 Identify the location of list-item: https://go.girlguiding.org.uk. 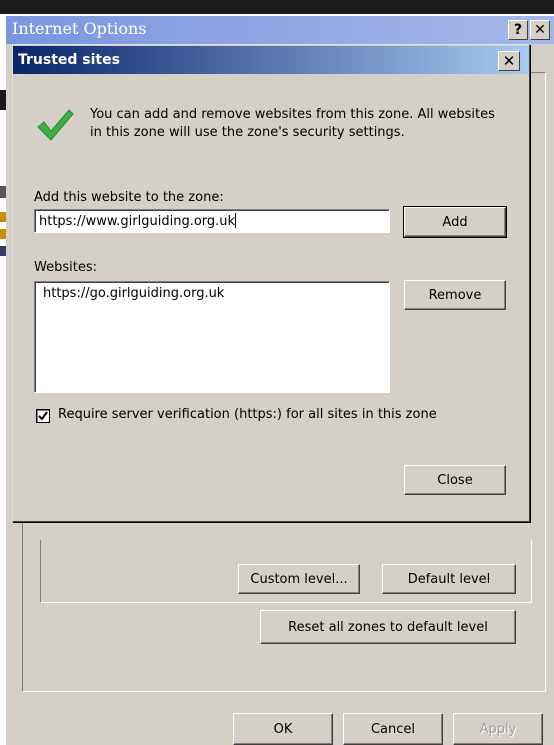
(212, 293).